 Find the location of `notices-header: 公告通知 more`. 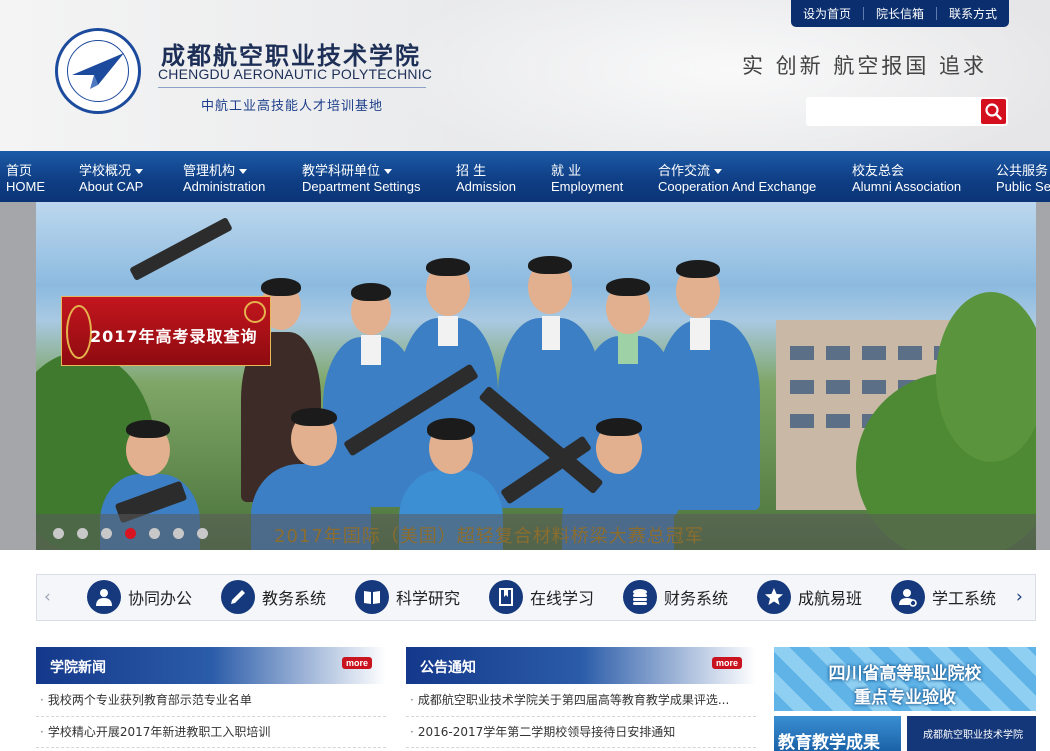

notices-header: 公告通知 more is located at coordinates (581, 665).